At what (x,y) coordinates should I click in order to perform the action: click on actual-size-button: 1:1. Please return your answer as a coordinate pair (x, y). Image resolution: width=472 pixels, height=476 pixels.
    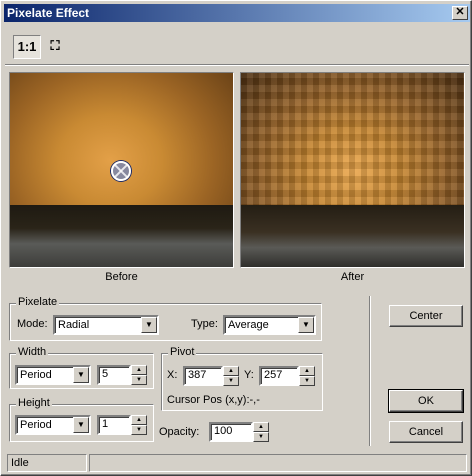
    Looking at the image, I should click on (27, 47).